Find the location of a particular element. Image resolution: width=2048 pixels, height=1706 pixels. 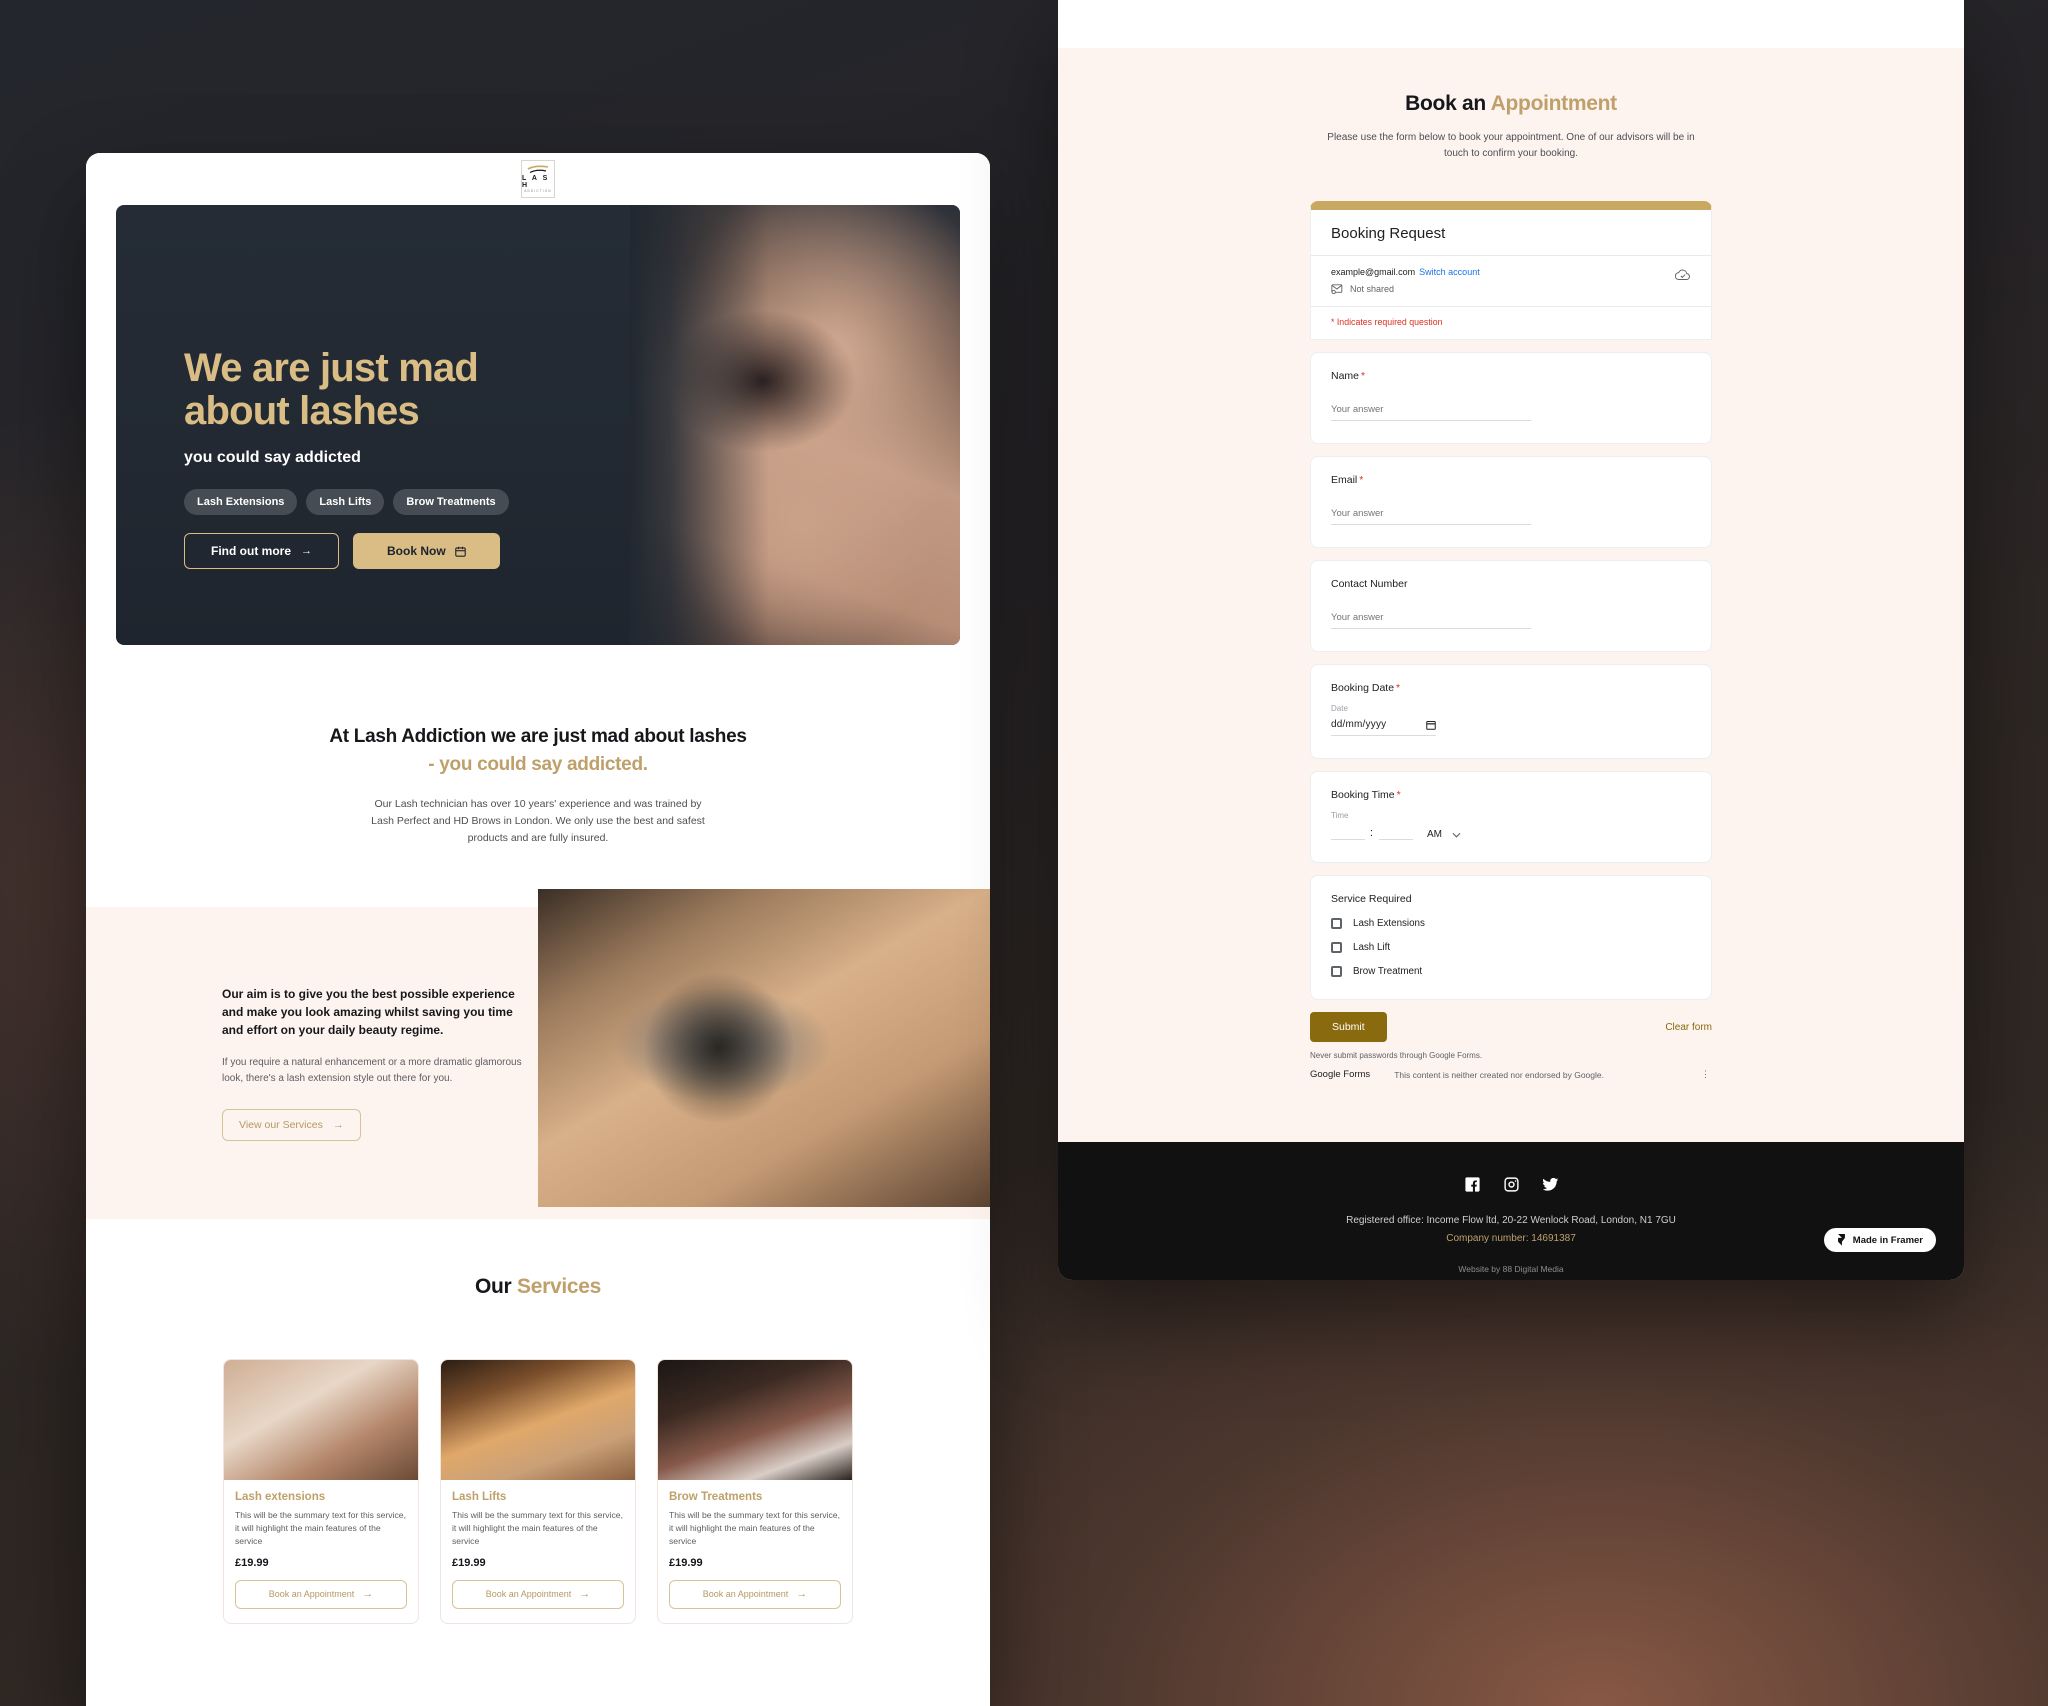

question-label: Booking Time * is located at coordinates (1511, 795).